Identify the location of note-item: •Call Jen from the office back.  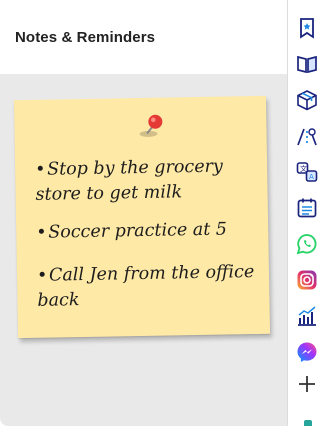
(147, 287).